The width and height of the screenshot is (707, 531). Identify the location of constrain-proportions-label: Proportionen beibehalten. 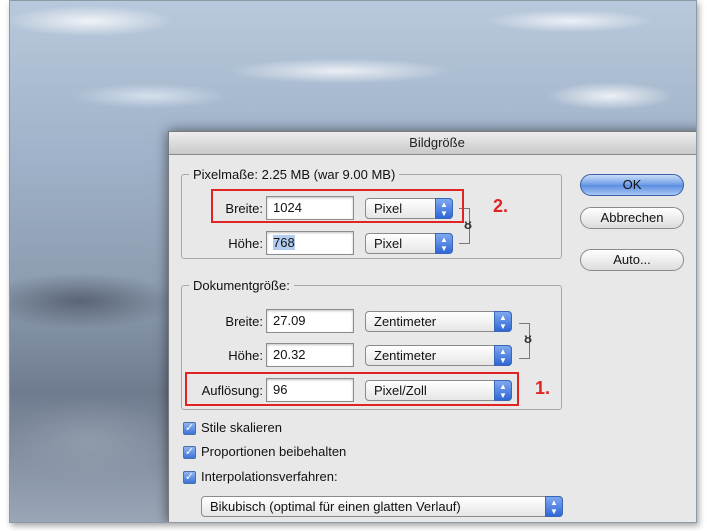
(274, 451).